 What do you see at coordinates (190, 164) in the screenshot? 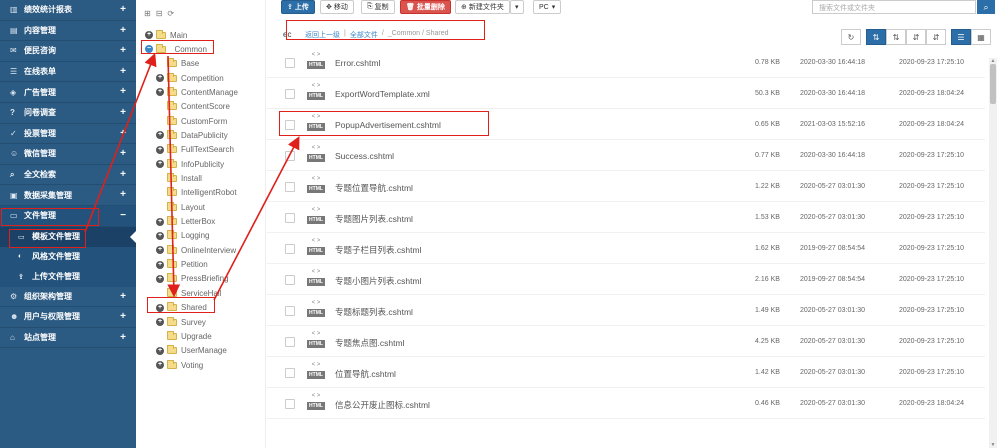
I see `tree-node: + InfoPublicity` at bounding box center [190, 164].